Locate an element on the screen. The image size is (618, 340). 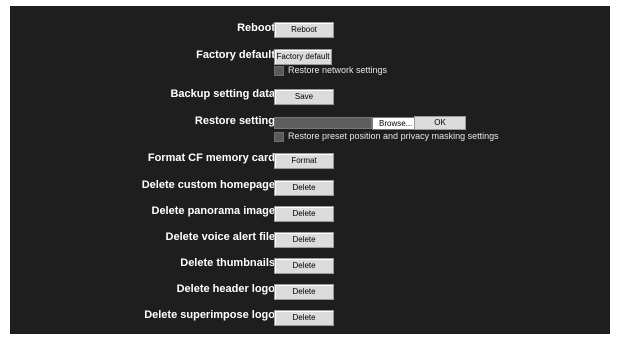
delete-homepage-button: Delete is located at coordinates (304, 188).